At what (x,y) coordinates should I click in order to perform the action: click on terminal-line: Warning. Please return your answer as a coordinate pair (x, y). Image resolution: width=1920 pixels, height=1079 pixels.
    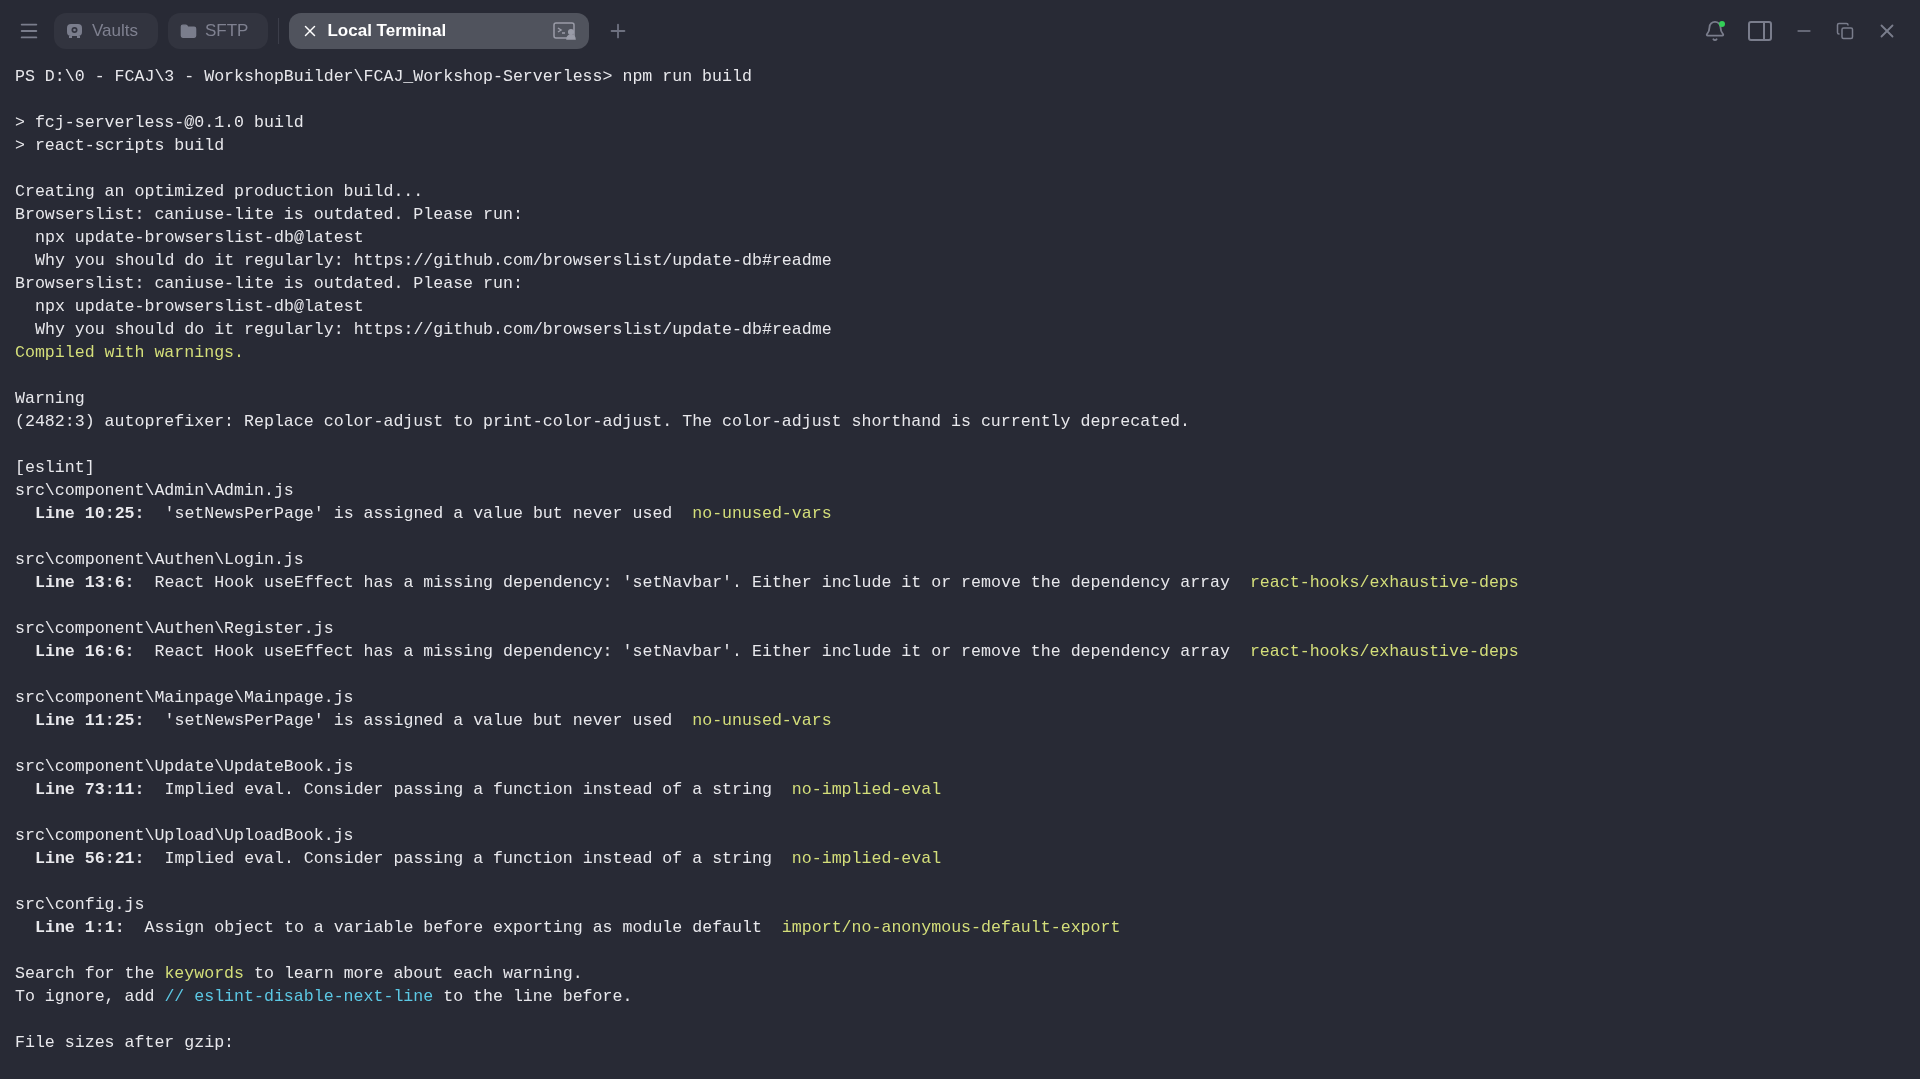
    Looking at the image, I should click on (50, 399).